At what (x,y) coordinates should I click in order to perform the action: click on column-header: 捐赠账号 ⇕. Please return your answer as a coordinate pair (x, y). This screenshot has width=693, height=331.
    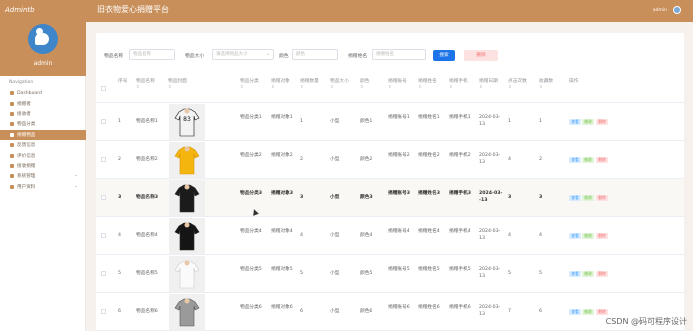
    Looking at the image, I should click on (397, 85).